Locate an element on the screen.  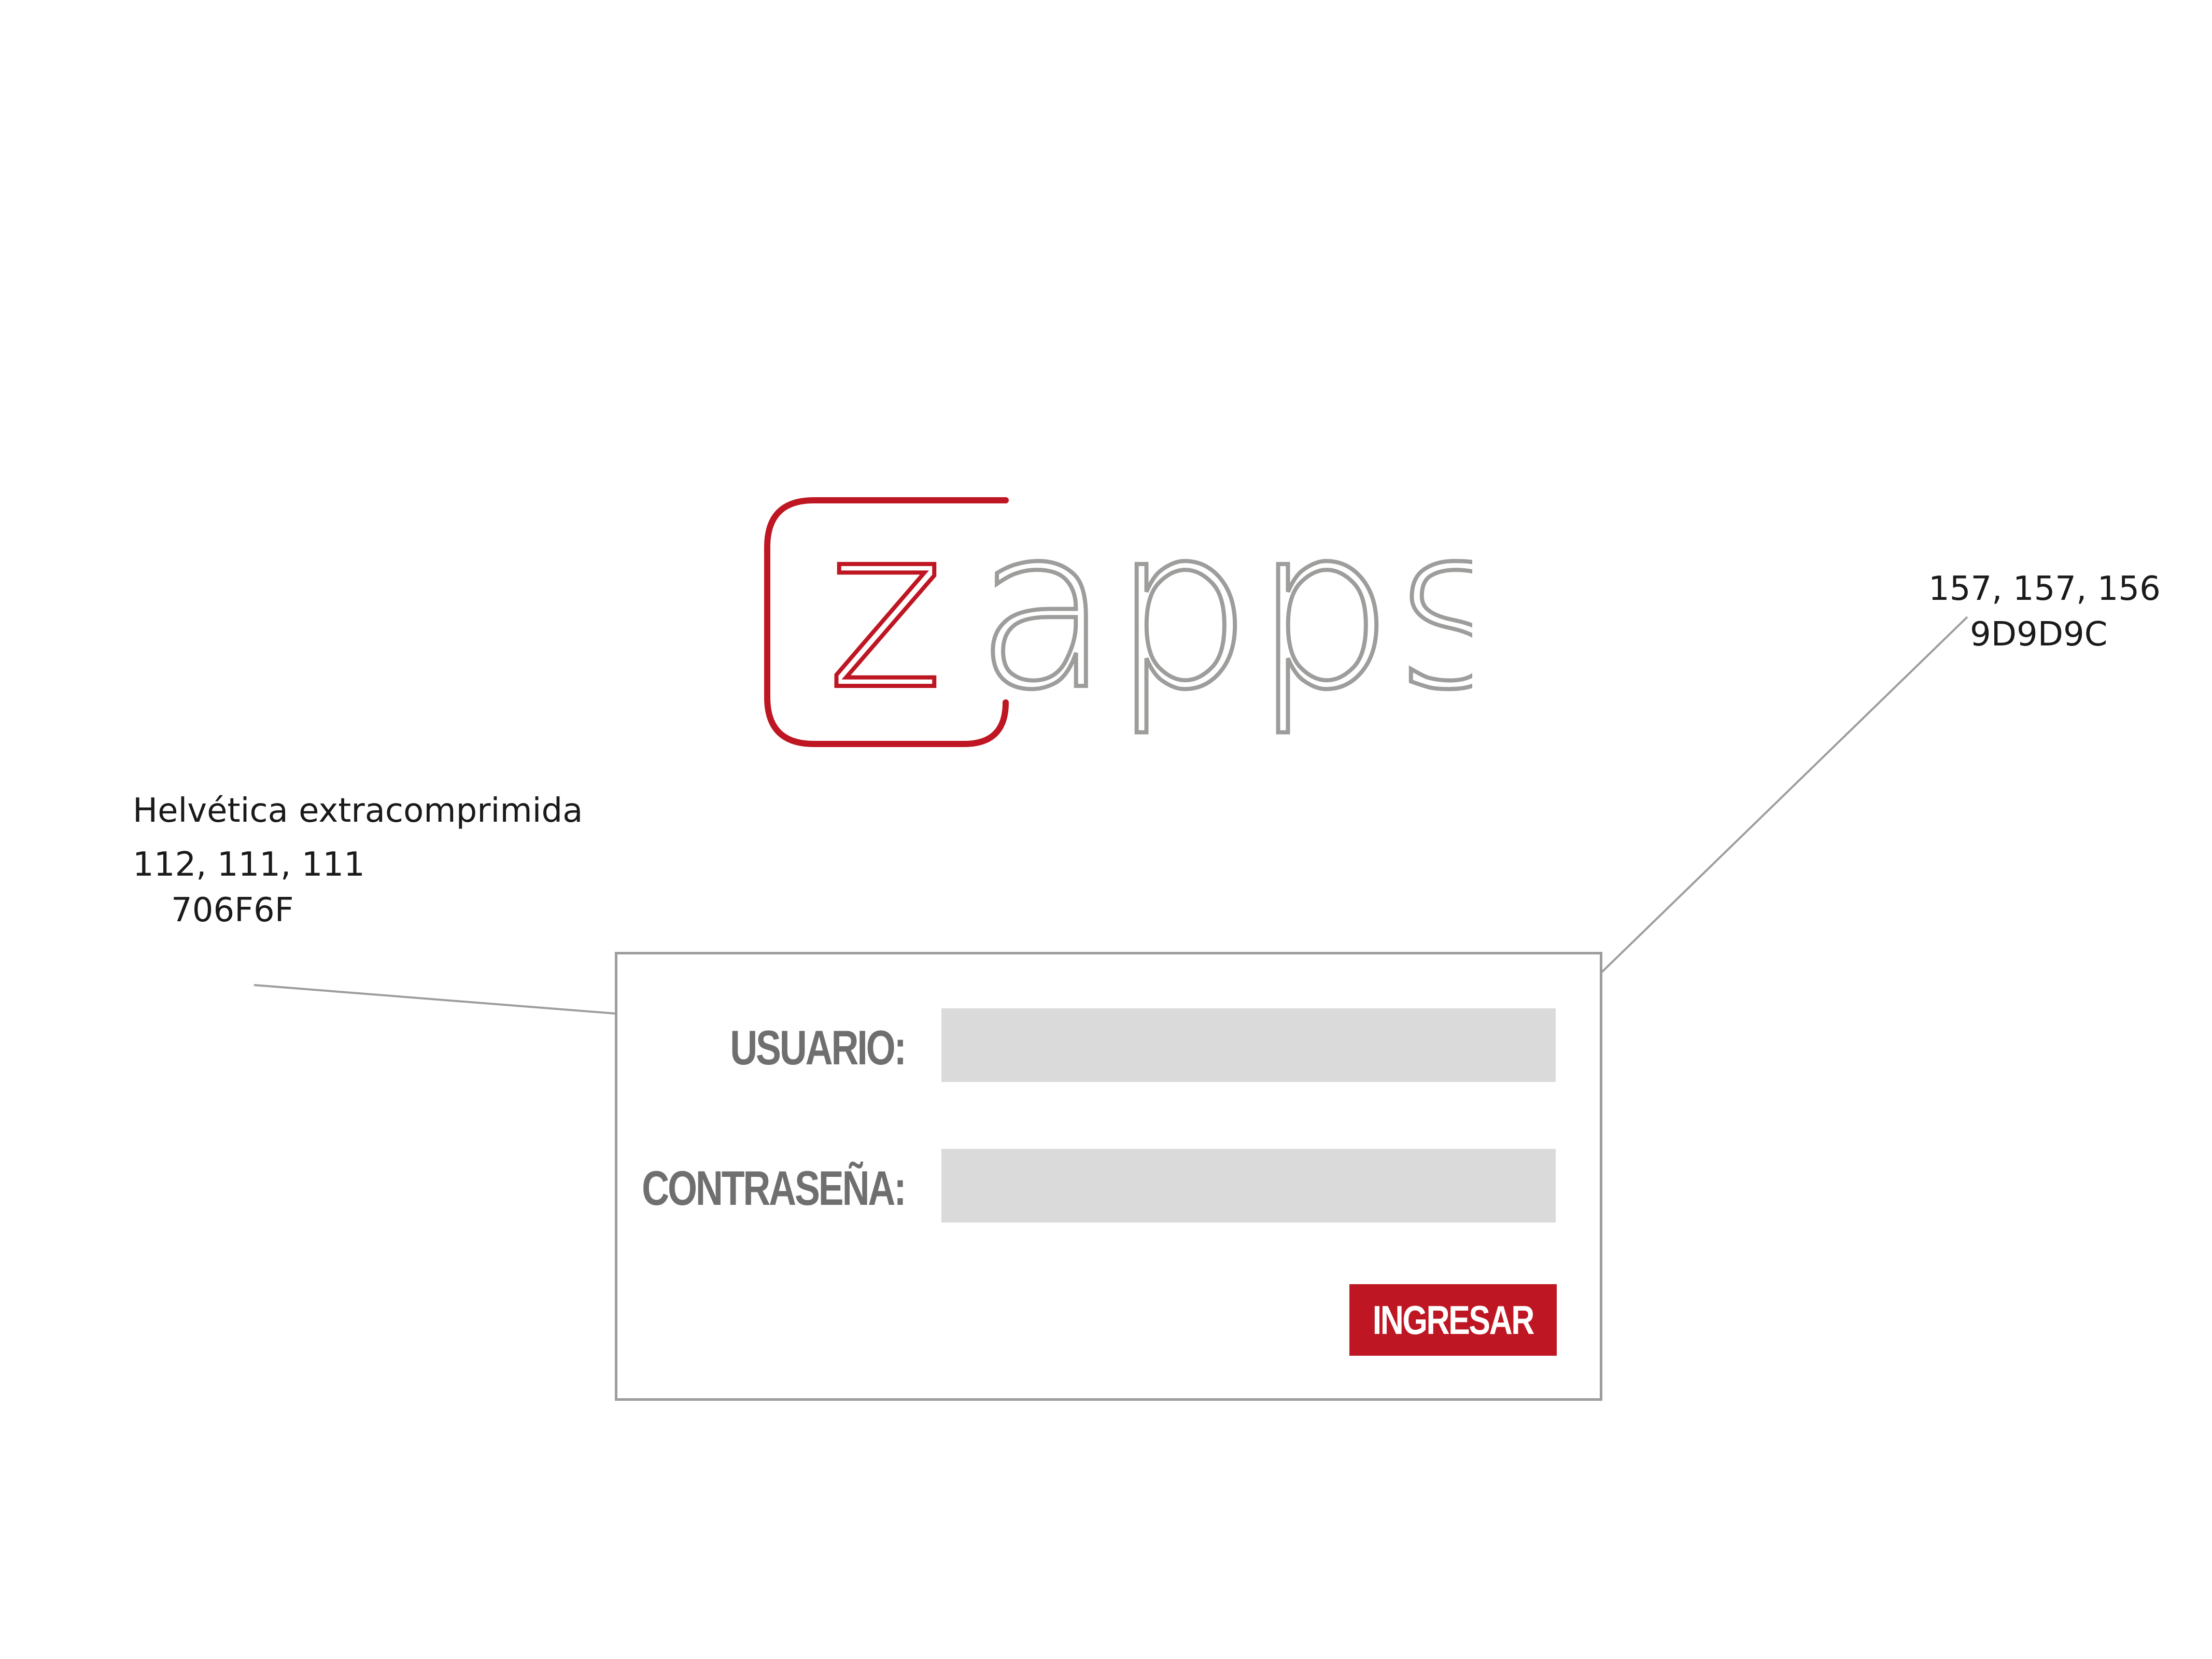
username-label: USUARIO: is located at coordinates (818, 1047).